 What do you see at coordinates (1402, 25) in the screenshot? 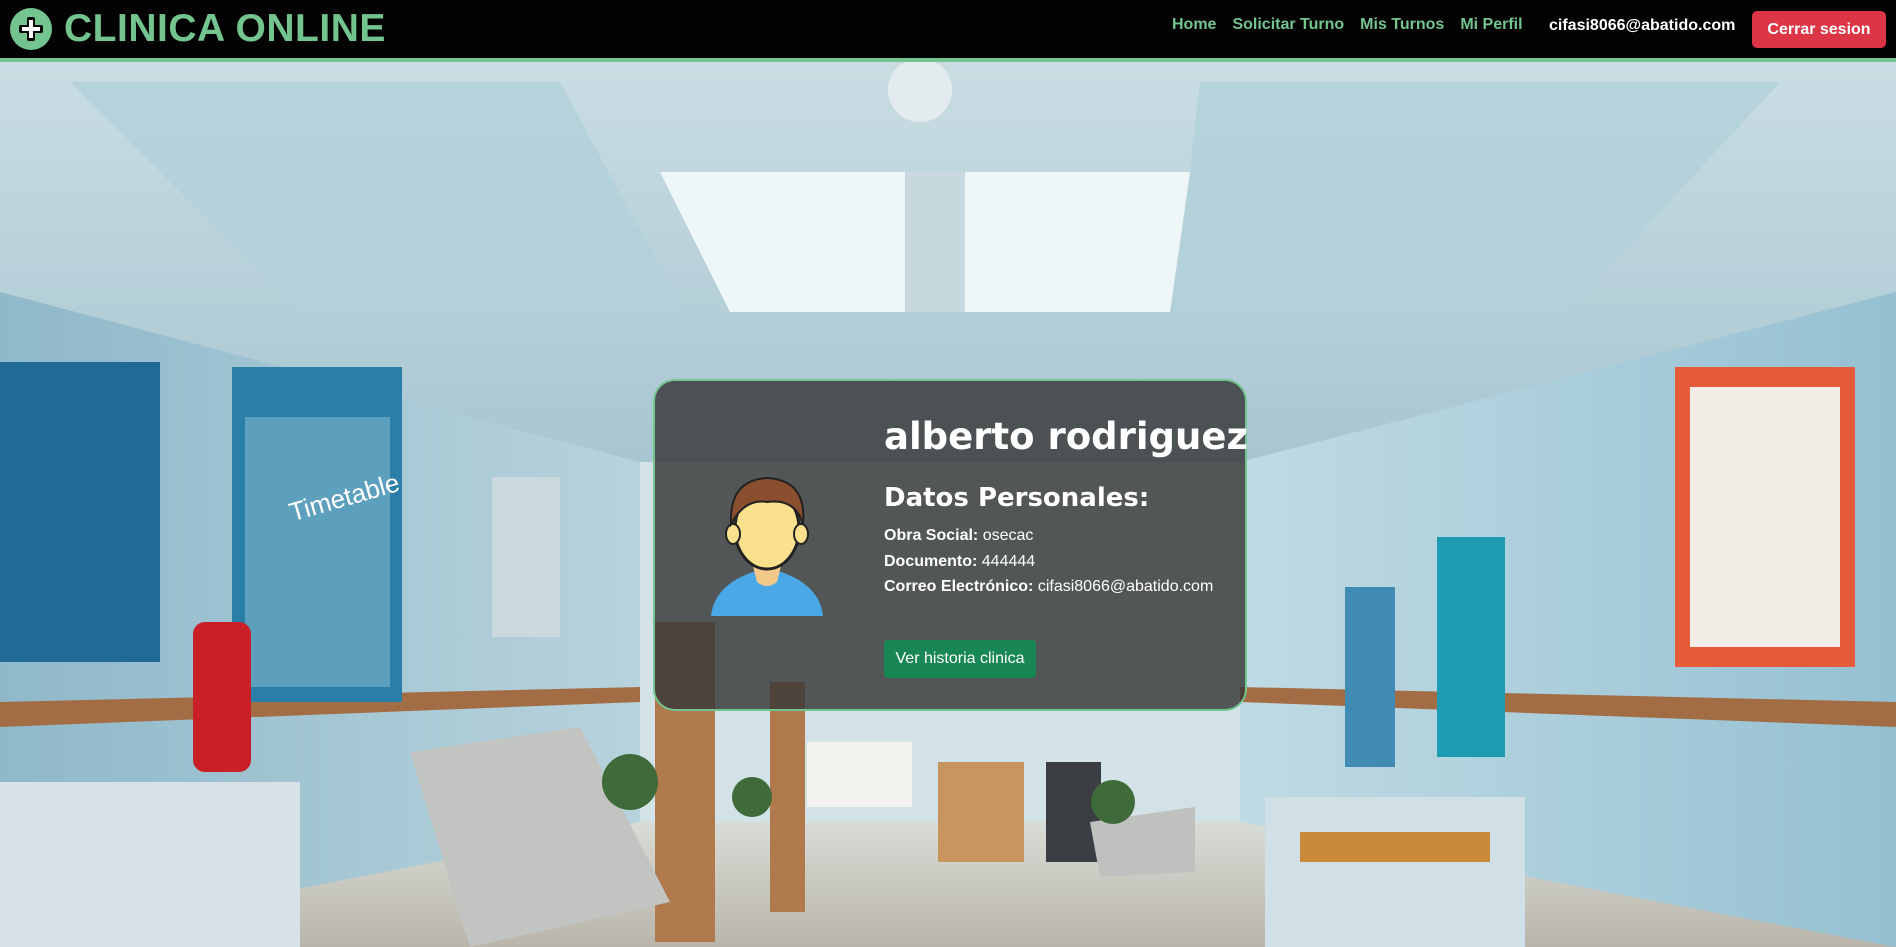
I see `nav-link-mis-turnos: Mis Turnos` at bounding box center [1402, 25].